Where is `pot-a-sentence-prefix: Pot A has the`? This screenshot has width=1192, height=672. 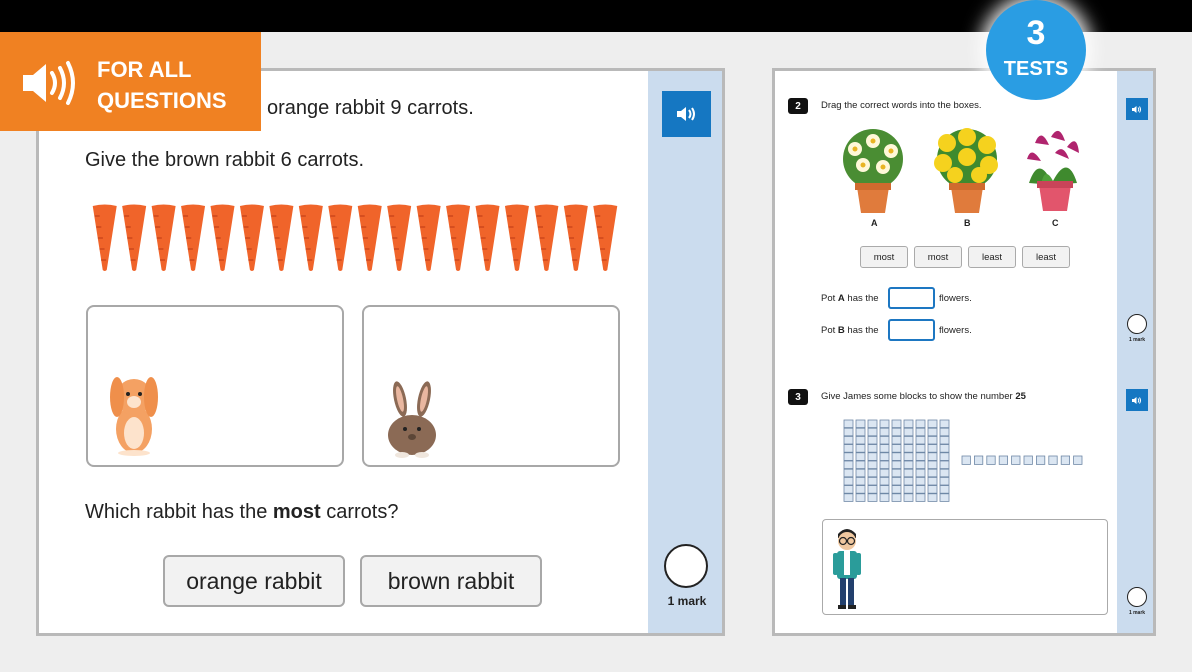 pot-a-sentence-prefix: Pot A has the is located at coordinates (850, 298).